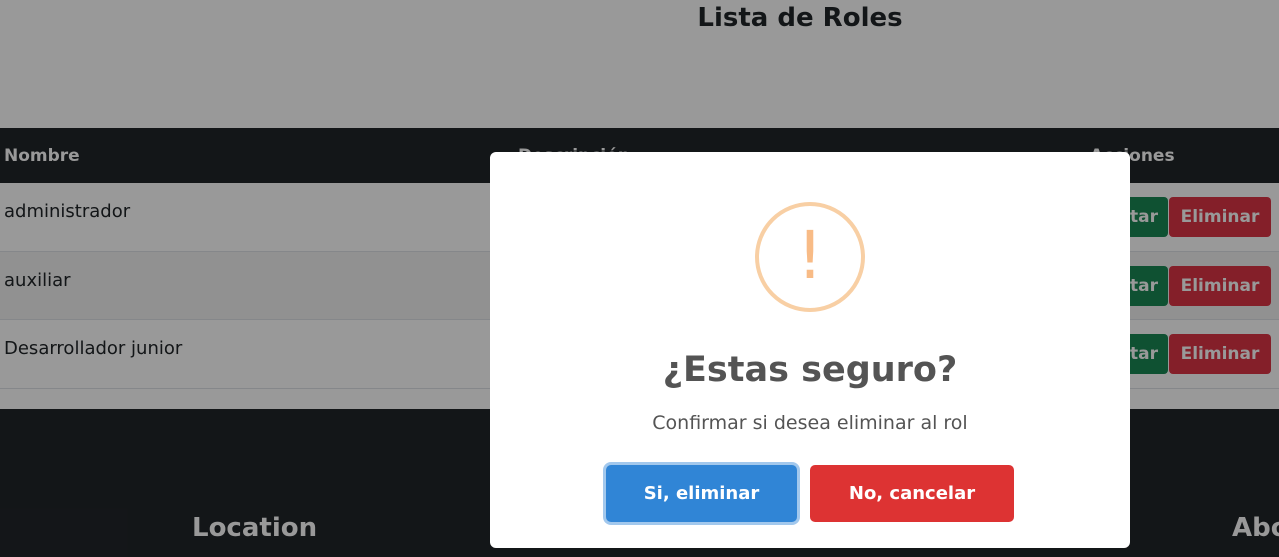 Image resolution: width=1279 pixels, height=557 pixels. I want to click on warning-icon: !, so click(810, 257).